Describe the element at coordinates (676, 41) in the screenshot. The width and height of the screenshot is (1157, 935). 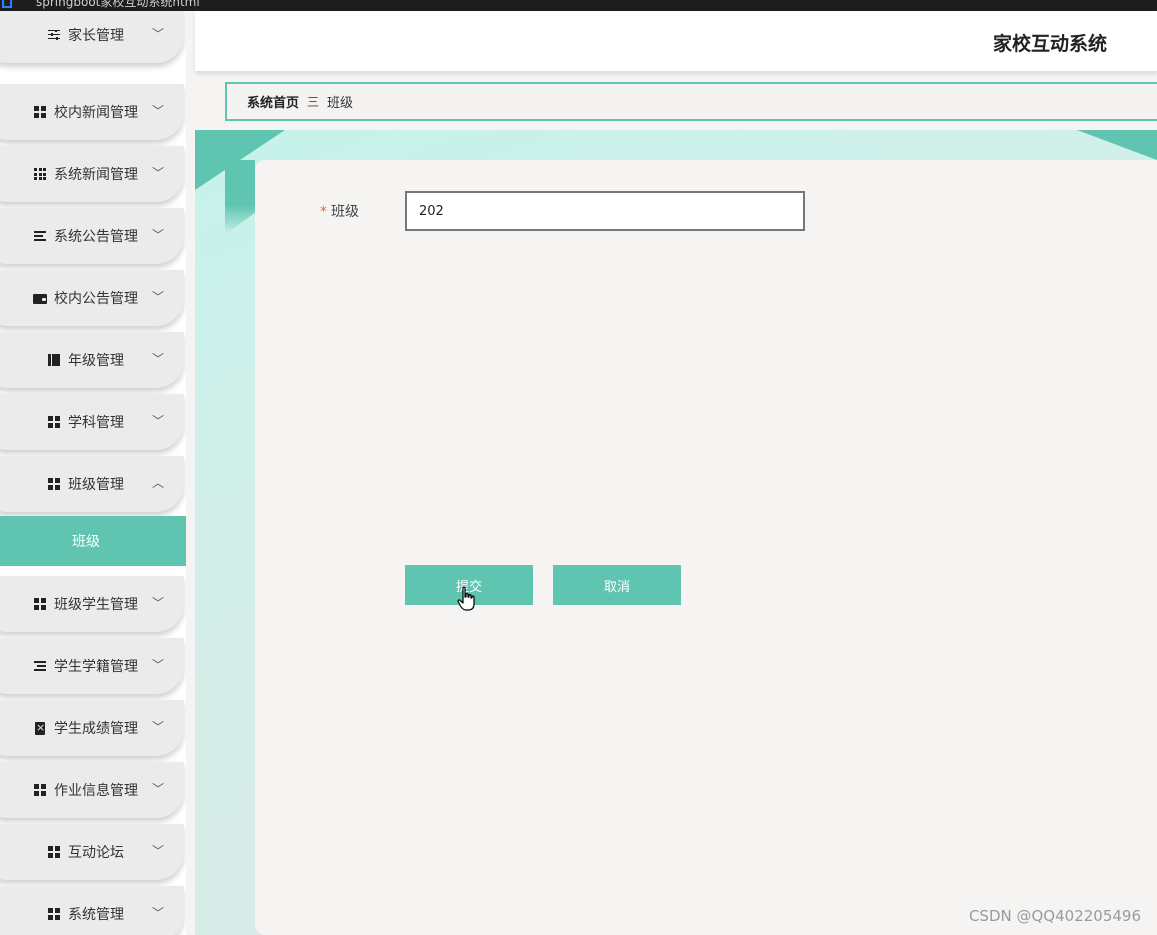
I see `top-header: 家校互动系统` at that location.